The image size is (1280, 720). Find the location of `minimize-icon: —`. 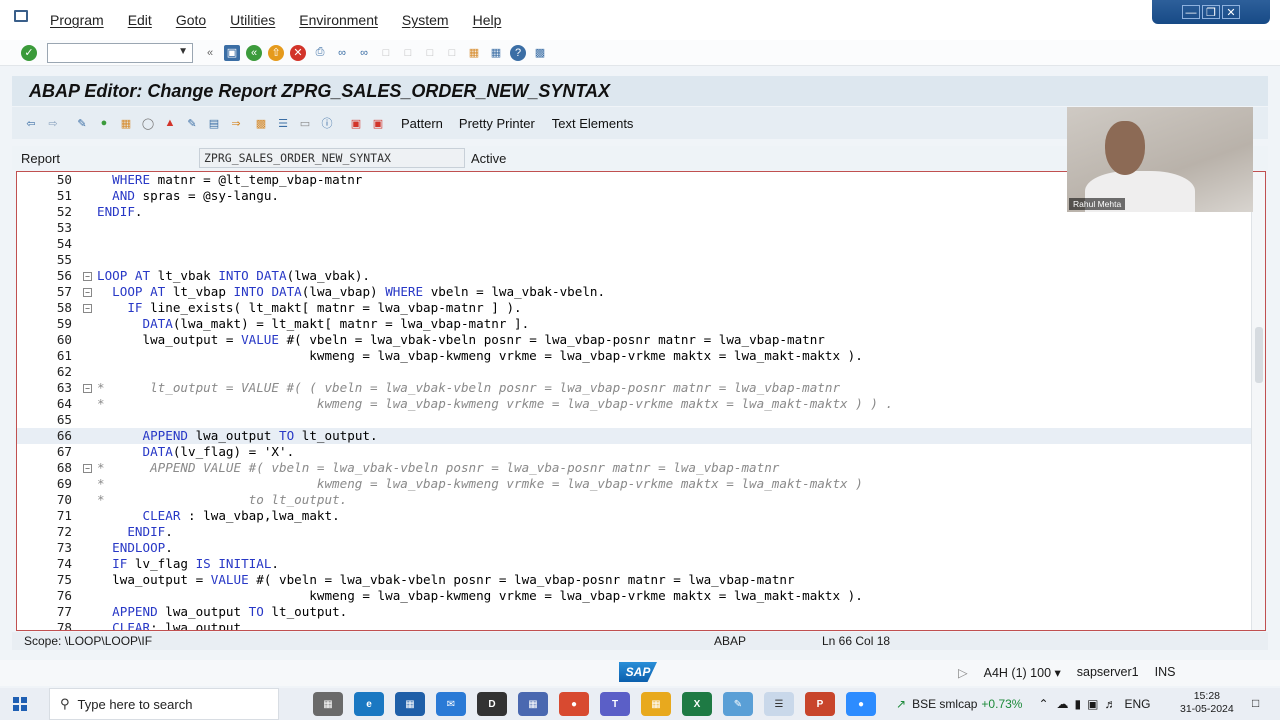

minimize-icon: — is located at coordinates (1191, 12).